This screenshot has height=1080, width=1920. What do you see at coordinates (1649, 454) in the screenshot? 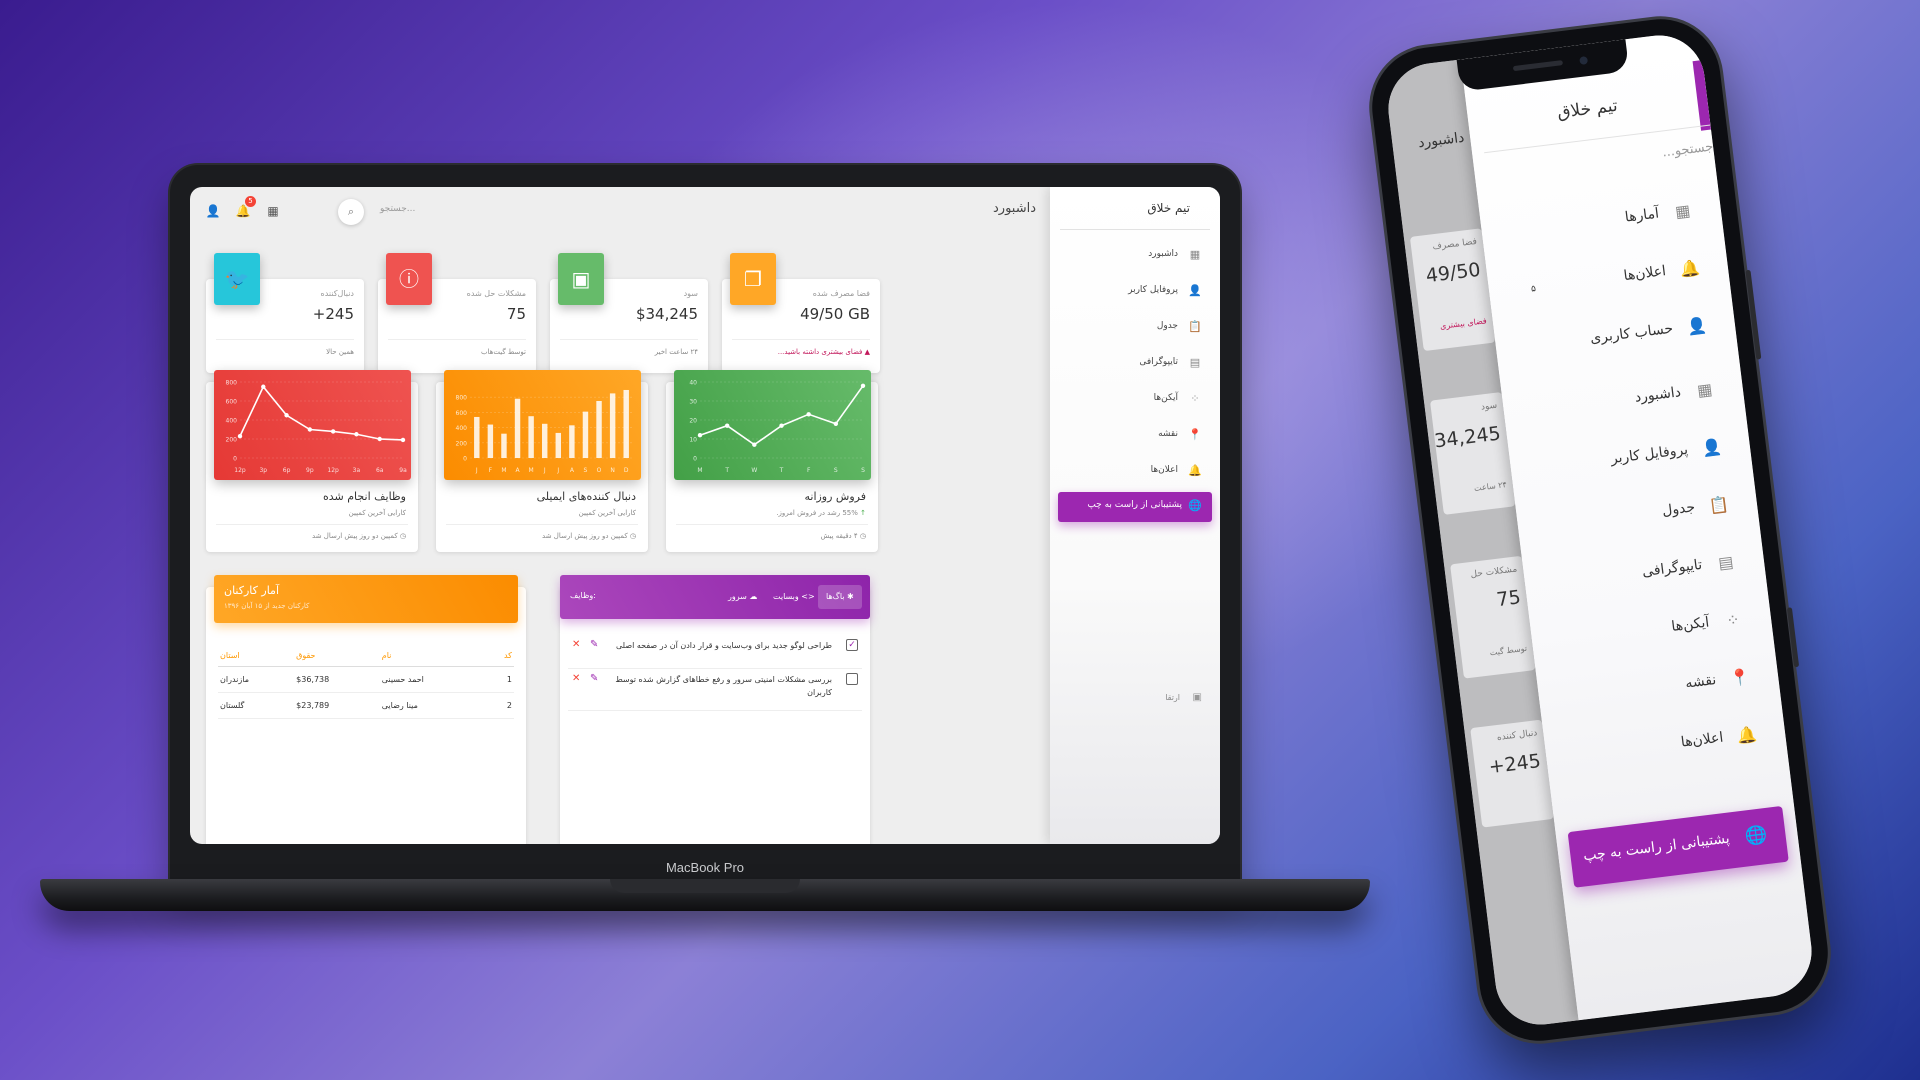
I see `phone-item-label: پروفایل کاربر` at bounding box center [1649, 454].